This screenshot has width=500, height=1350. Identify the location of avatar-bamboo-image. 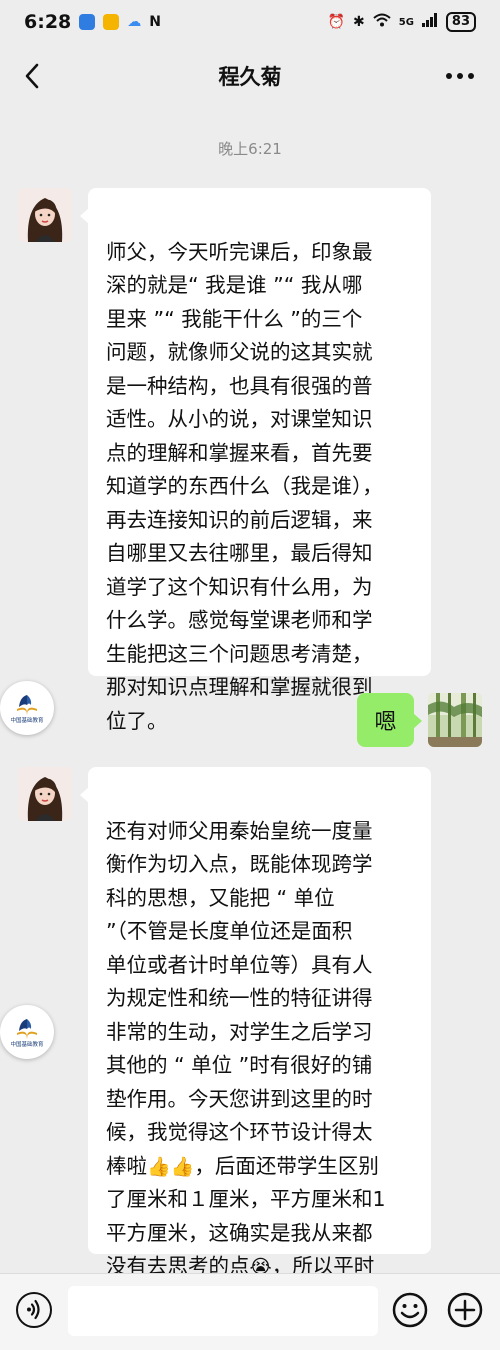
(455, 720).